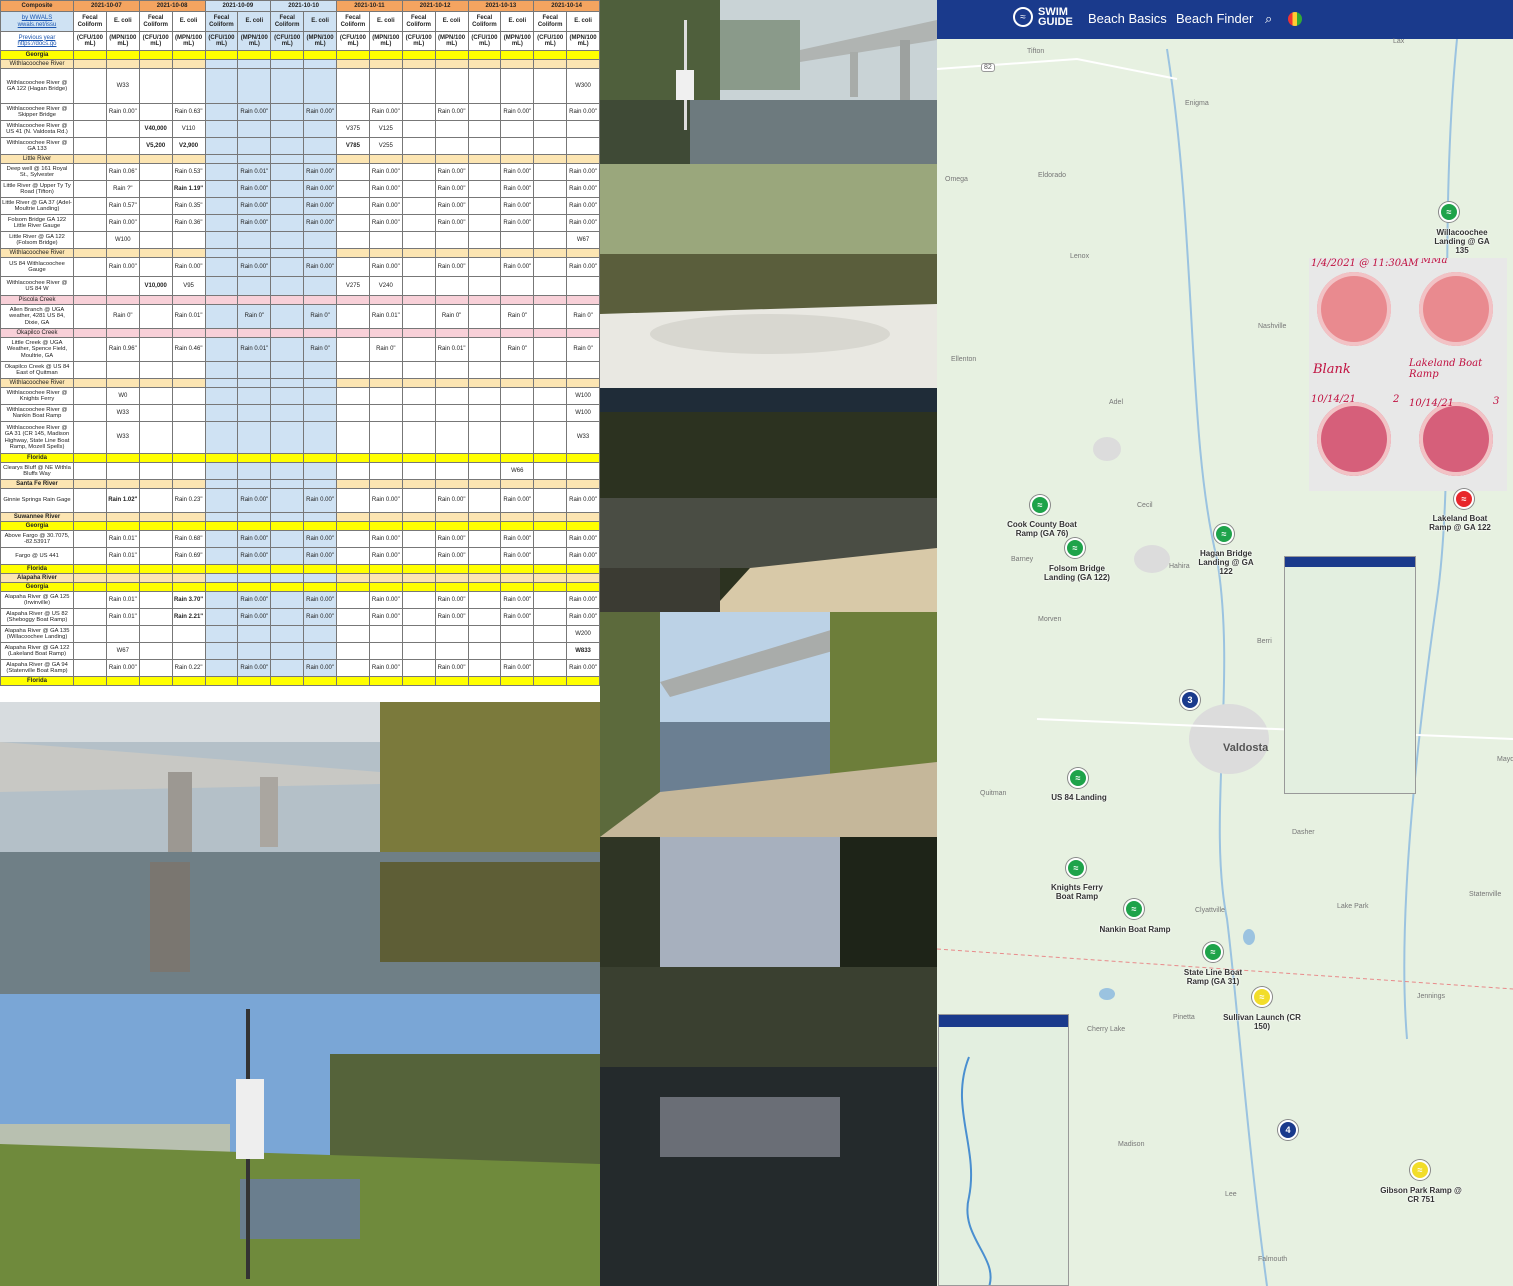 The image size is (1513, 1286). I want to click on basin-section-row: Suwannee River, so click(300, 517).